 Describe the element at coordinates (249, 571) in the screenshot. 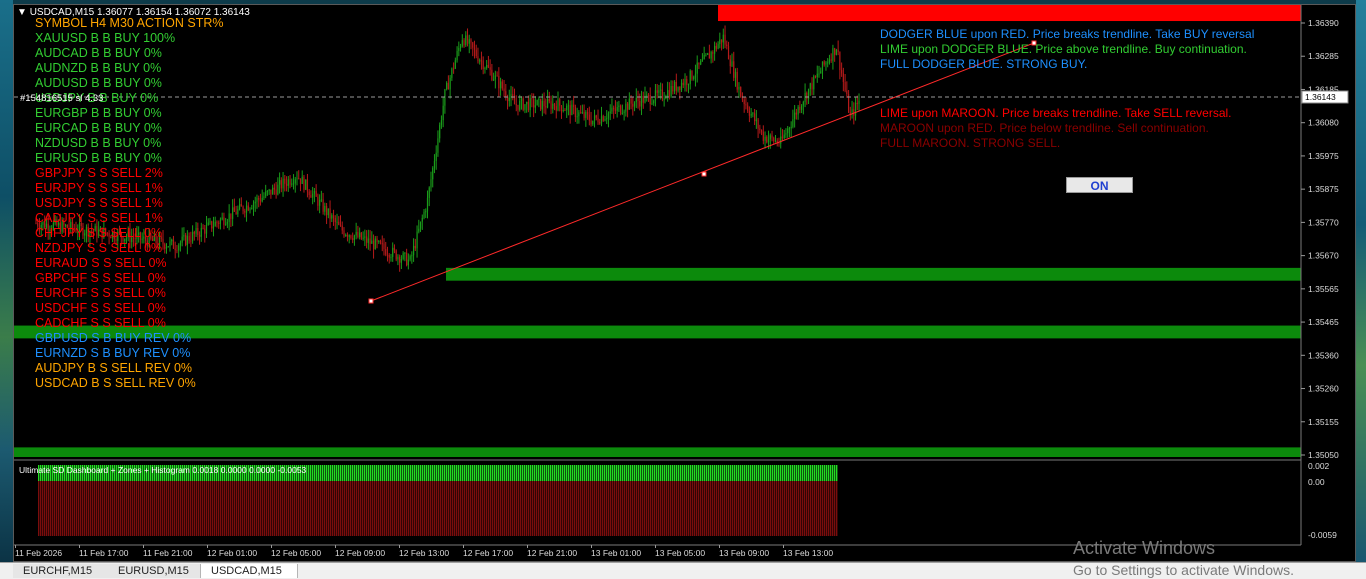

I see `tab-usdcad: USDCAD,M15` at that location.